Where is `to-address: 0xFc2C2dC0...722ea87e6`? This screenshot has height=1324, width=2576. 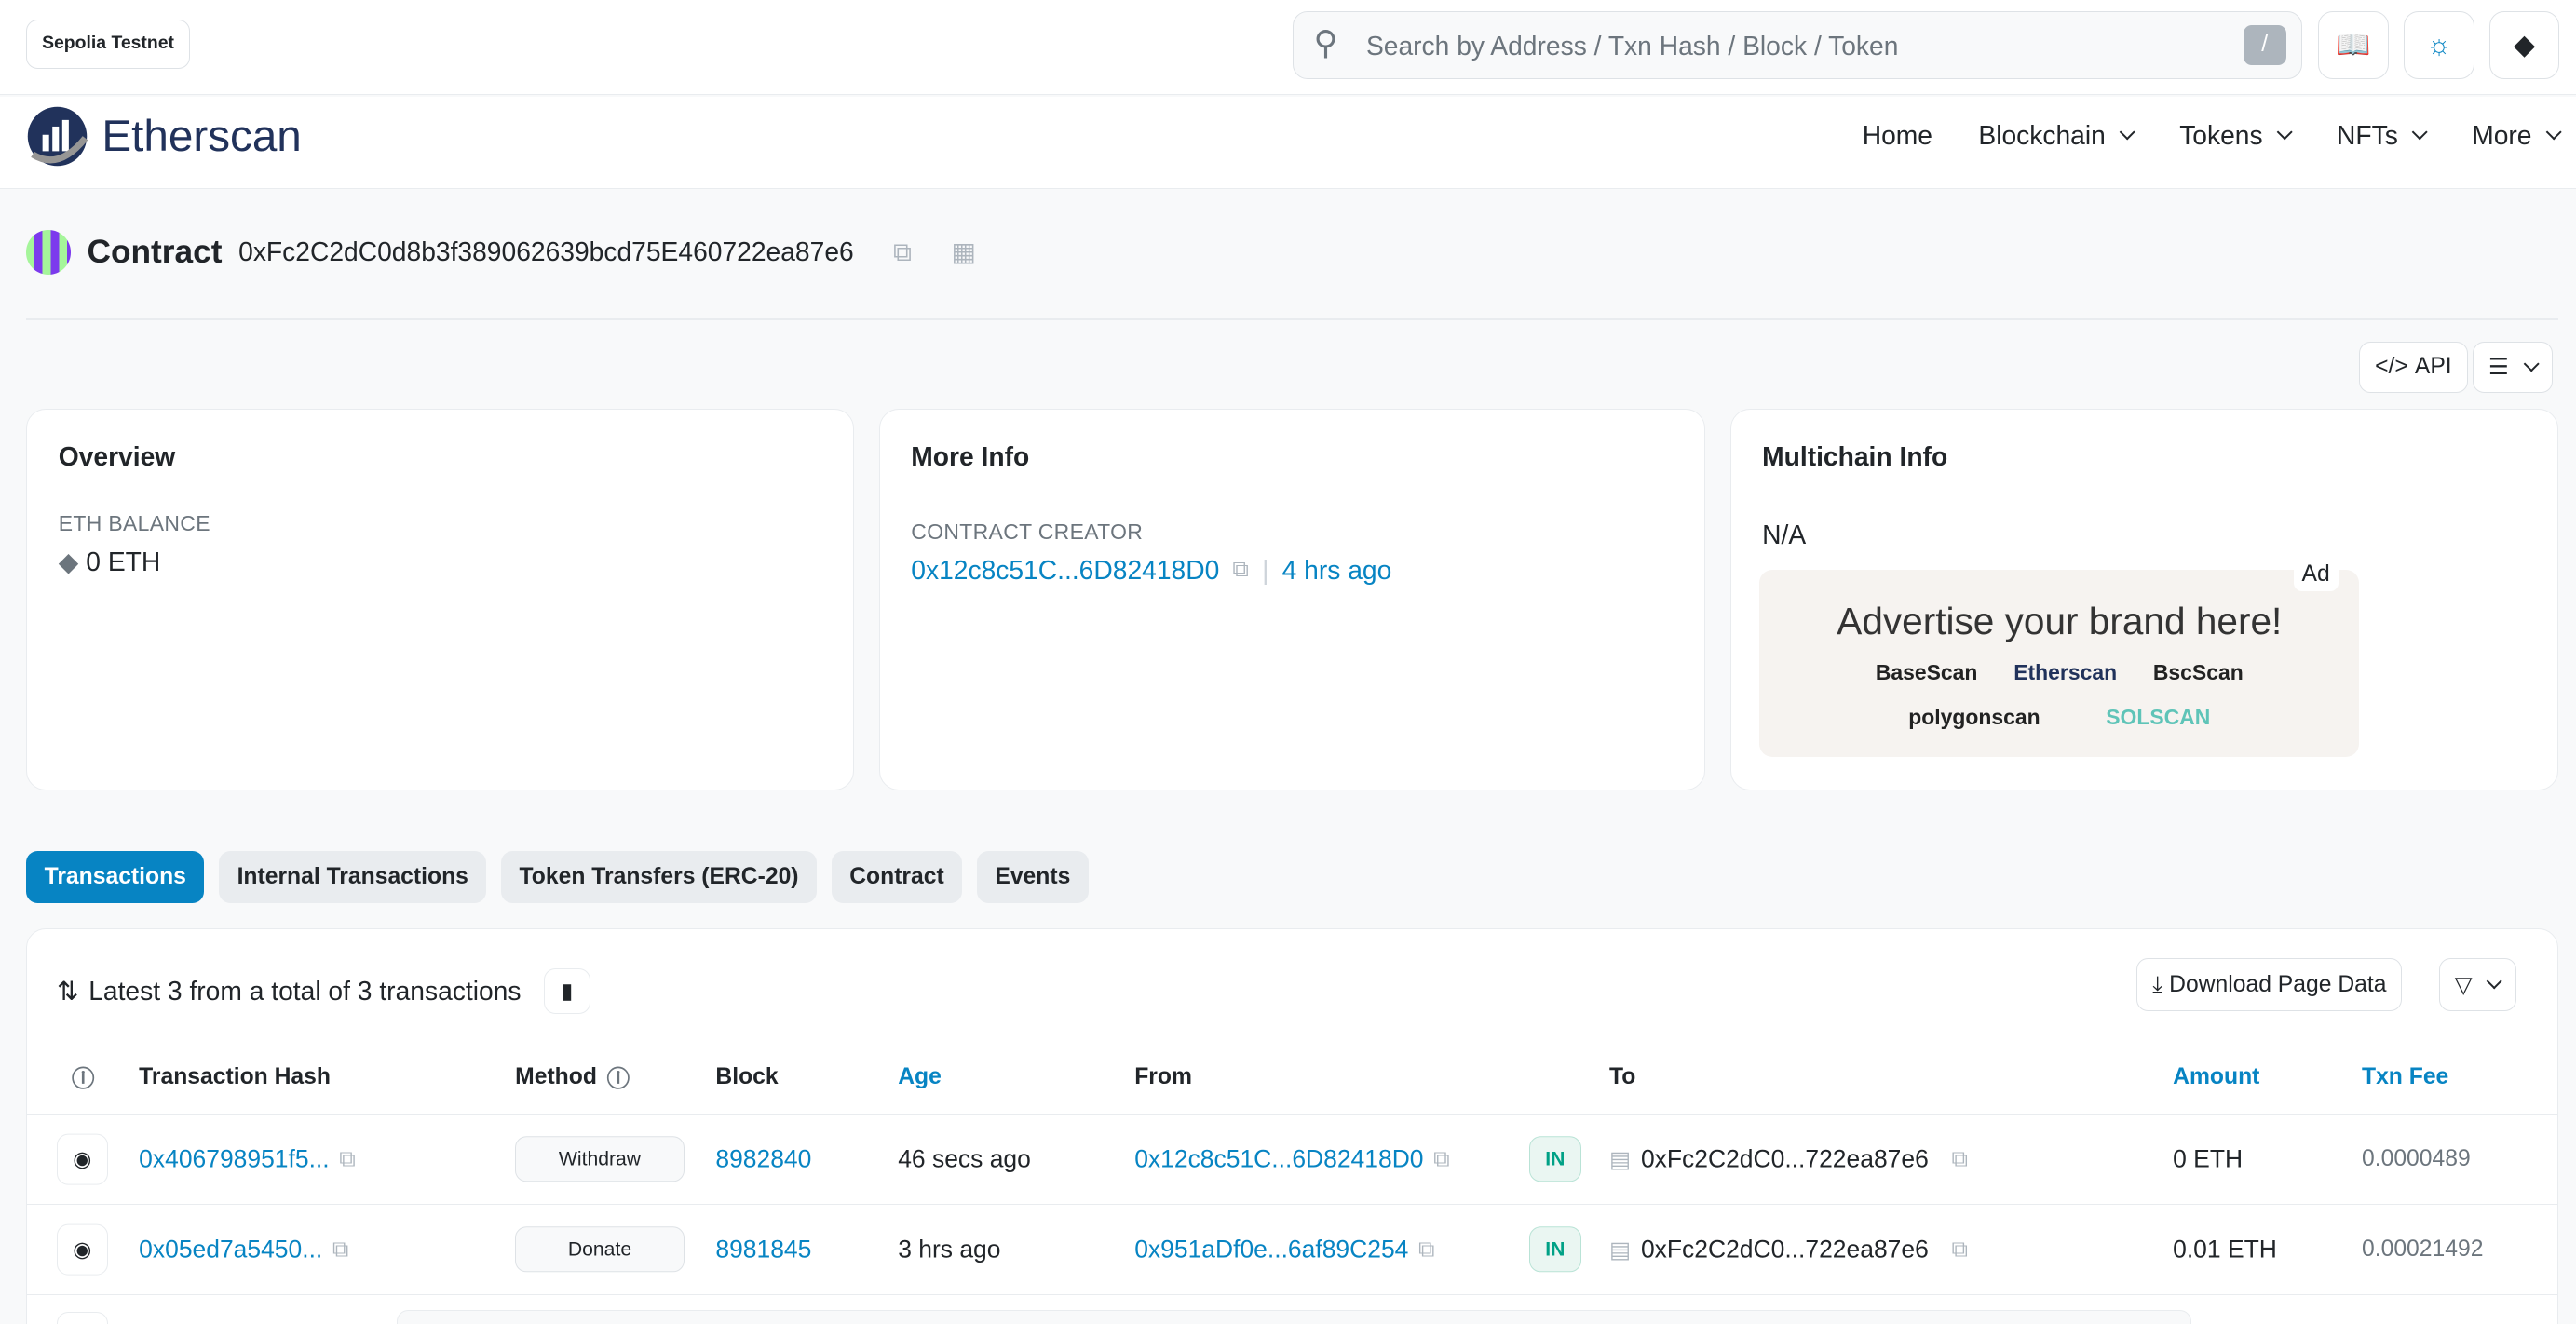 to-address: 0xFc2C2dC0...722ea87e6 is located at coordinates (1784, 1159).